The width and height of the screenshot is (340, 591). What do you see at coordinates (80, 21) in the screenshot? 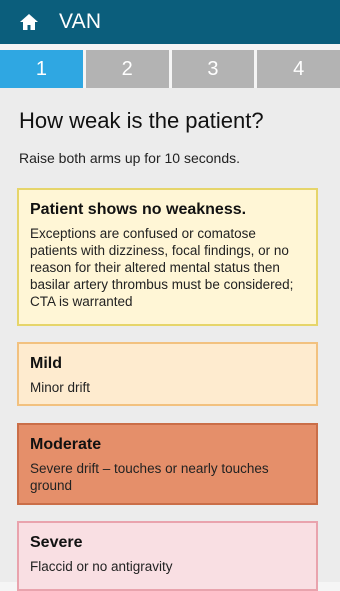
I see `app-title: VAN` at bounding box center [80, 21].